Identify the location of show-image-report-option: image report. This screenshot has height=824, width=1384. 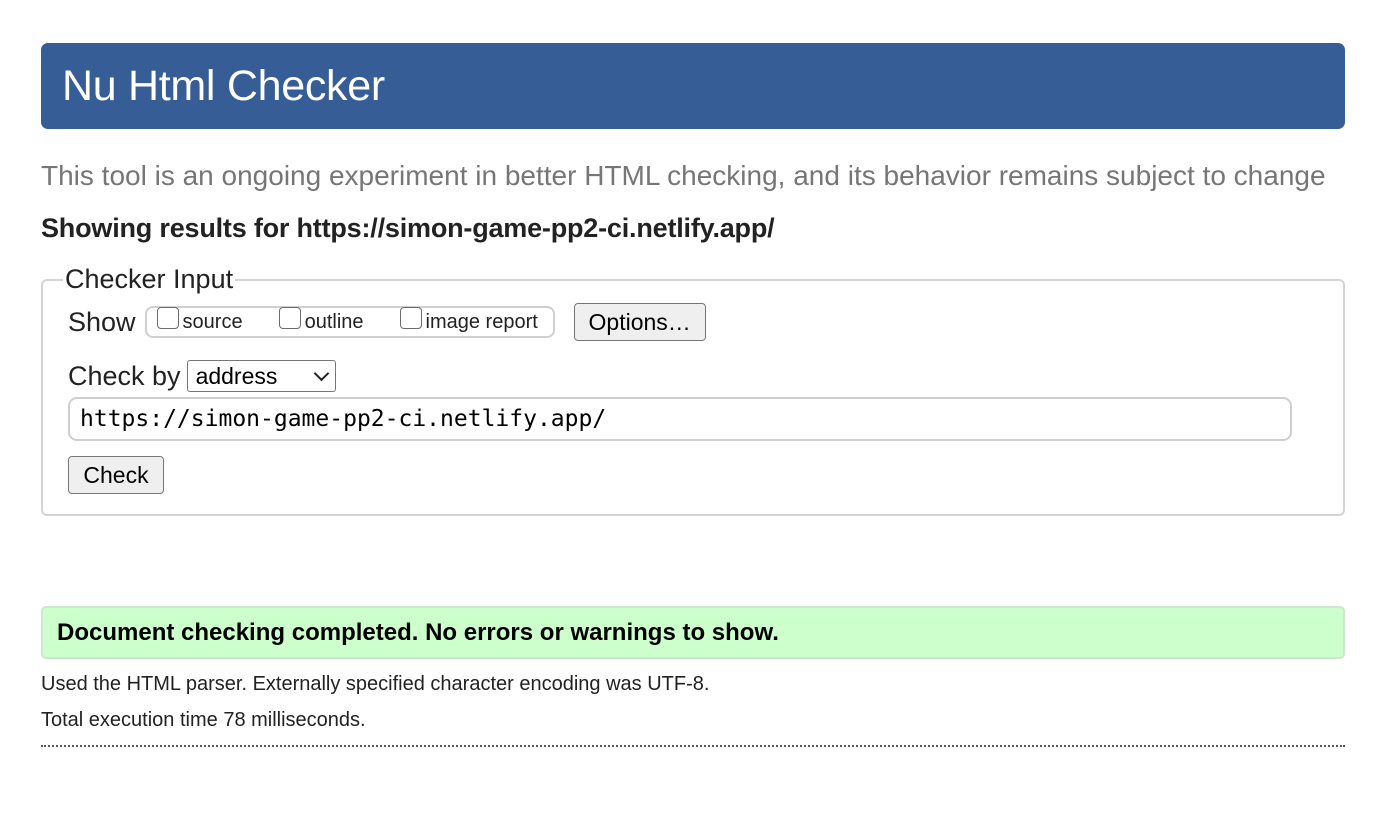
(468, 320).